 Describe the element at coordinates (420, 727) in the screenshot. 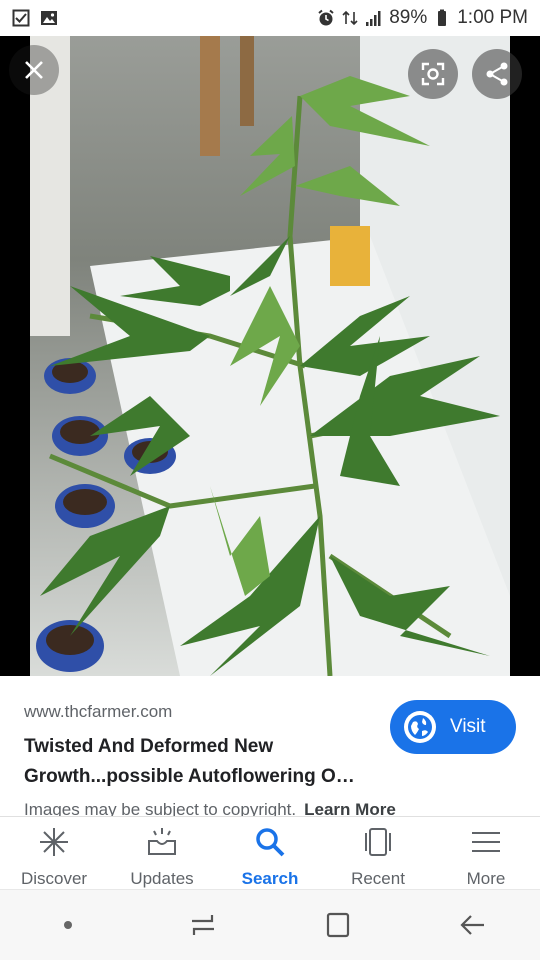

I see `globe-icon` at that location.